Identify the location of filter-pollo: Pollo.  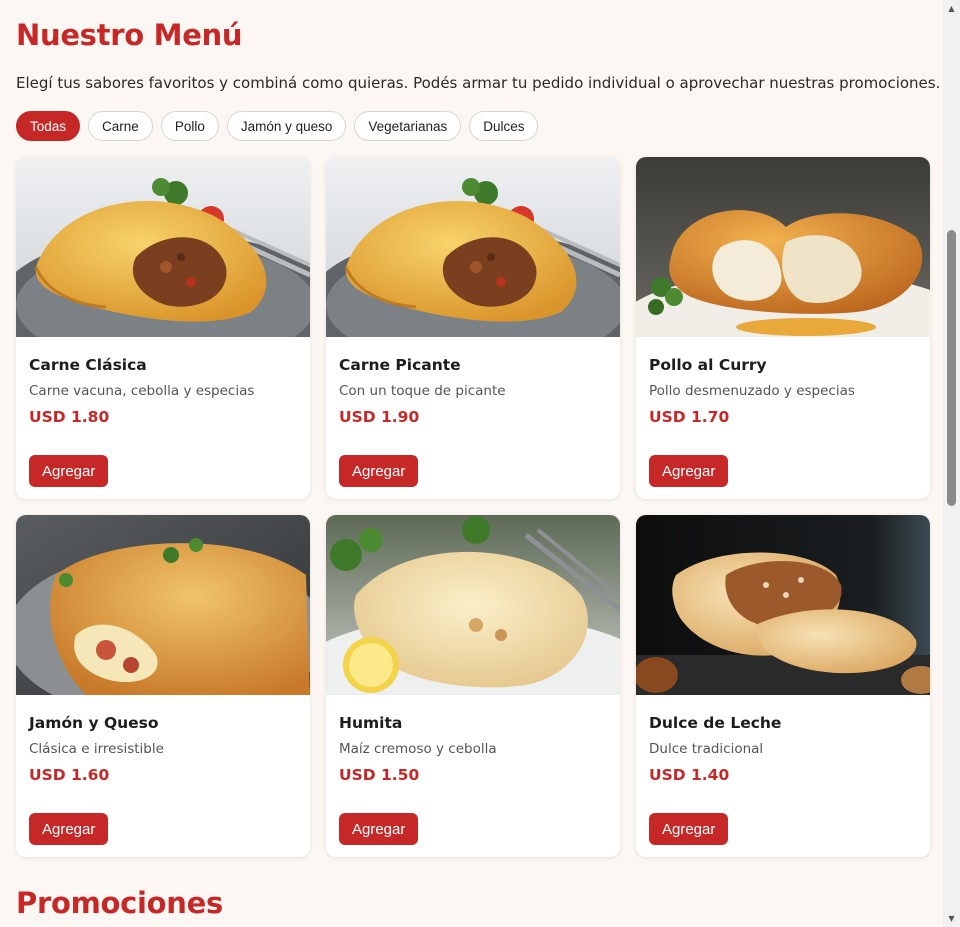
(189, 126).